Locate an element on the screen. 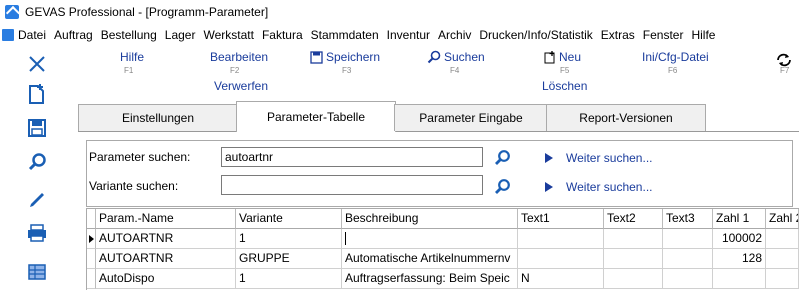 The width and height of the screenshot is (799, 290). left-toolbar is located at coordinates (39, 167).